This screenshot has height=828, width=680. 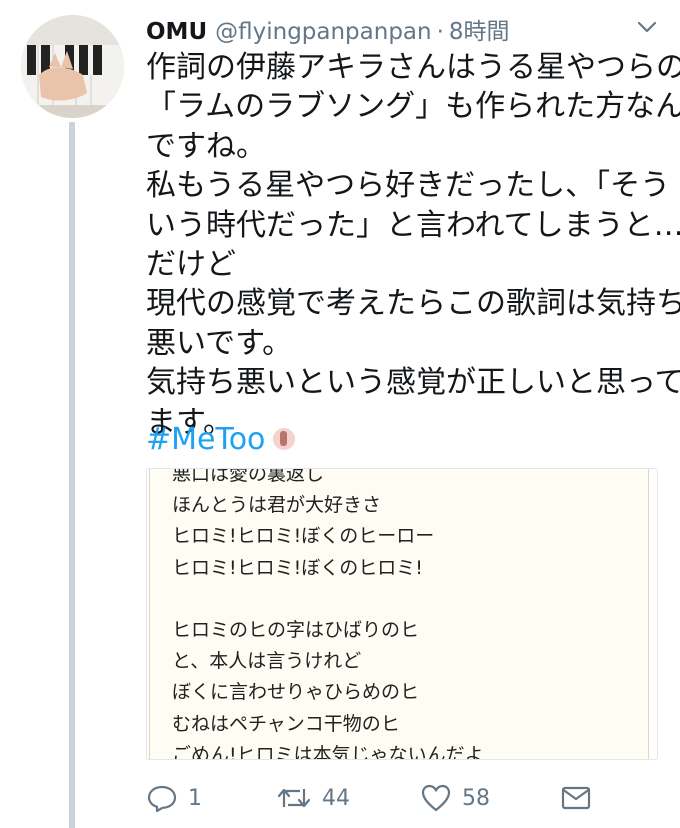 I want to click on tweet-text-line: 現代の感覚で考えたらこの歌詞は気持ち, so click(x=413, y=304).